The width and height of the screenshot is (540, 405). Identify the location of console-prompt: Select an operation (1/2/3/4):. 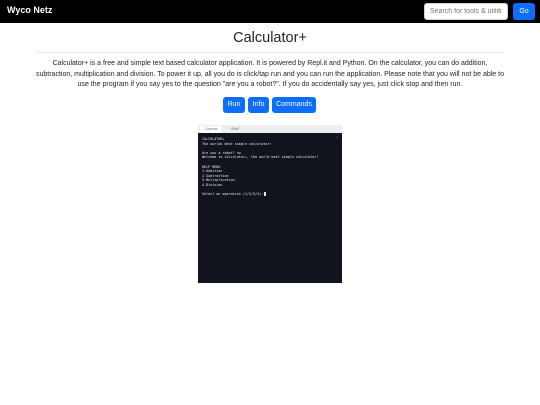
(233, 194).